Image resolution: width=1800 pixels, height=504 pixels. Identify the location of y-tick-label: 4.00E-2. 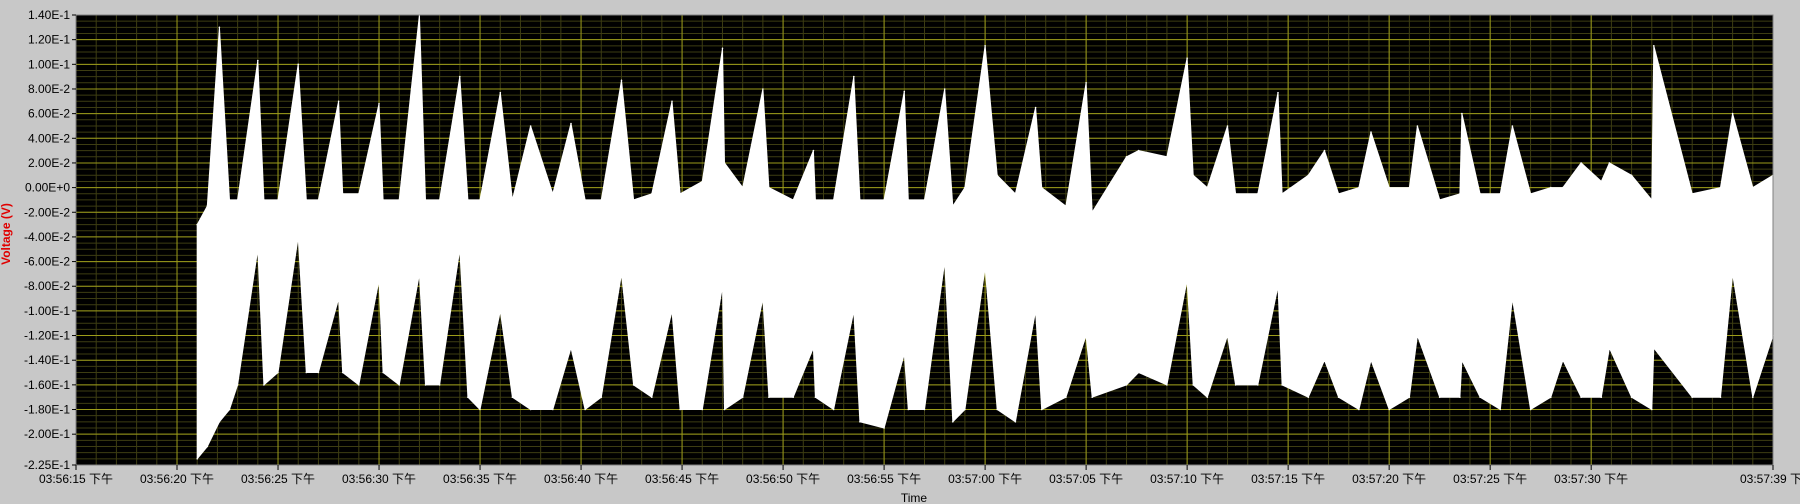
(49, 138).